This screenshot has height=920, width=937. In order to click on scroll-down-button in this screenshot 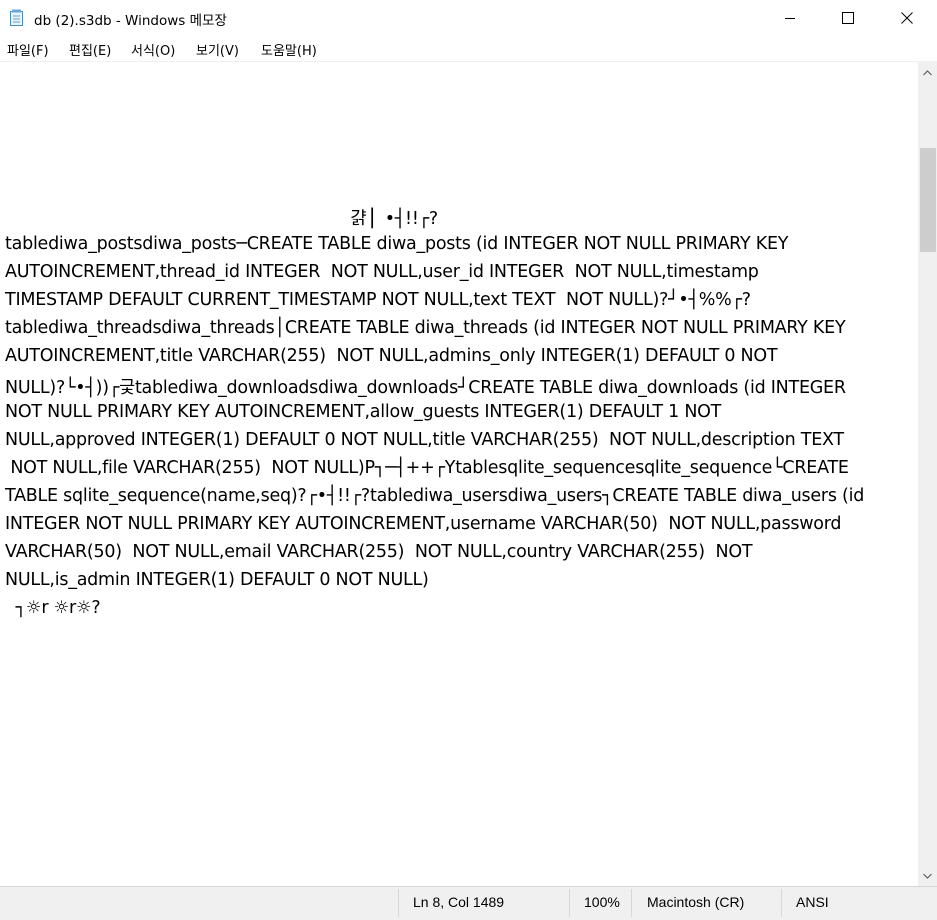, I will do `click(927, 875)`.